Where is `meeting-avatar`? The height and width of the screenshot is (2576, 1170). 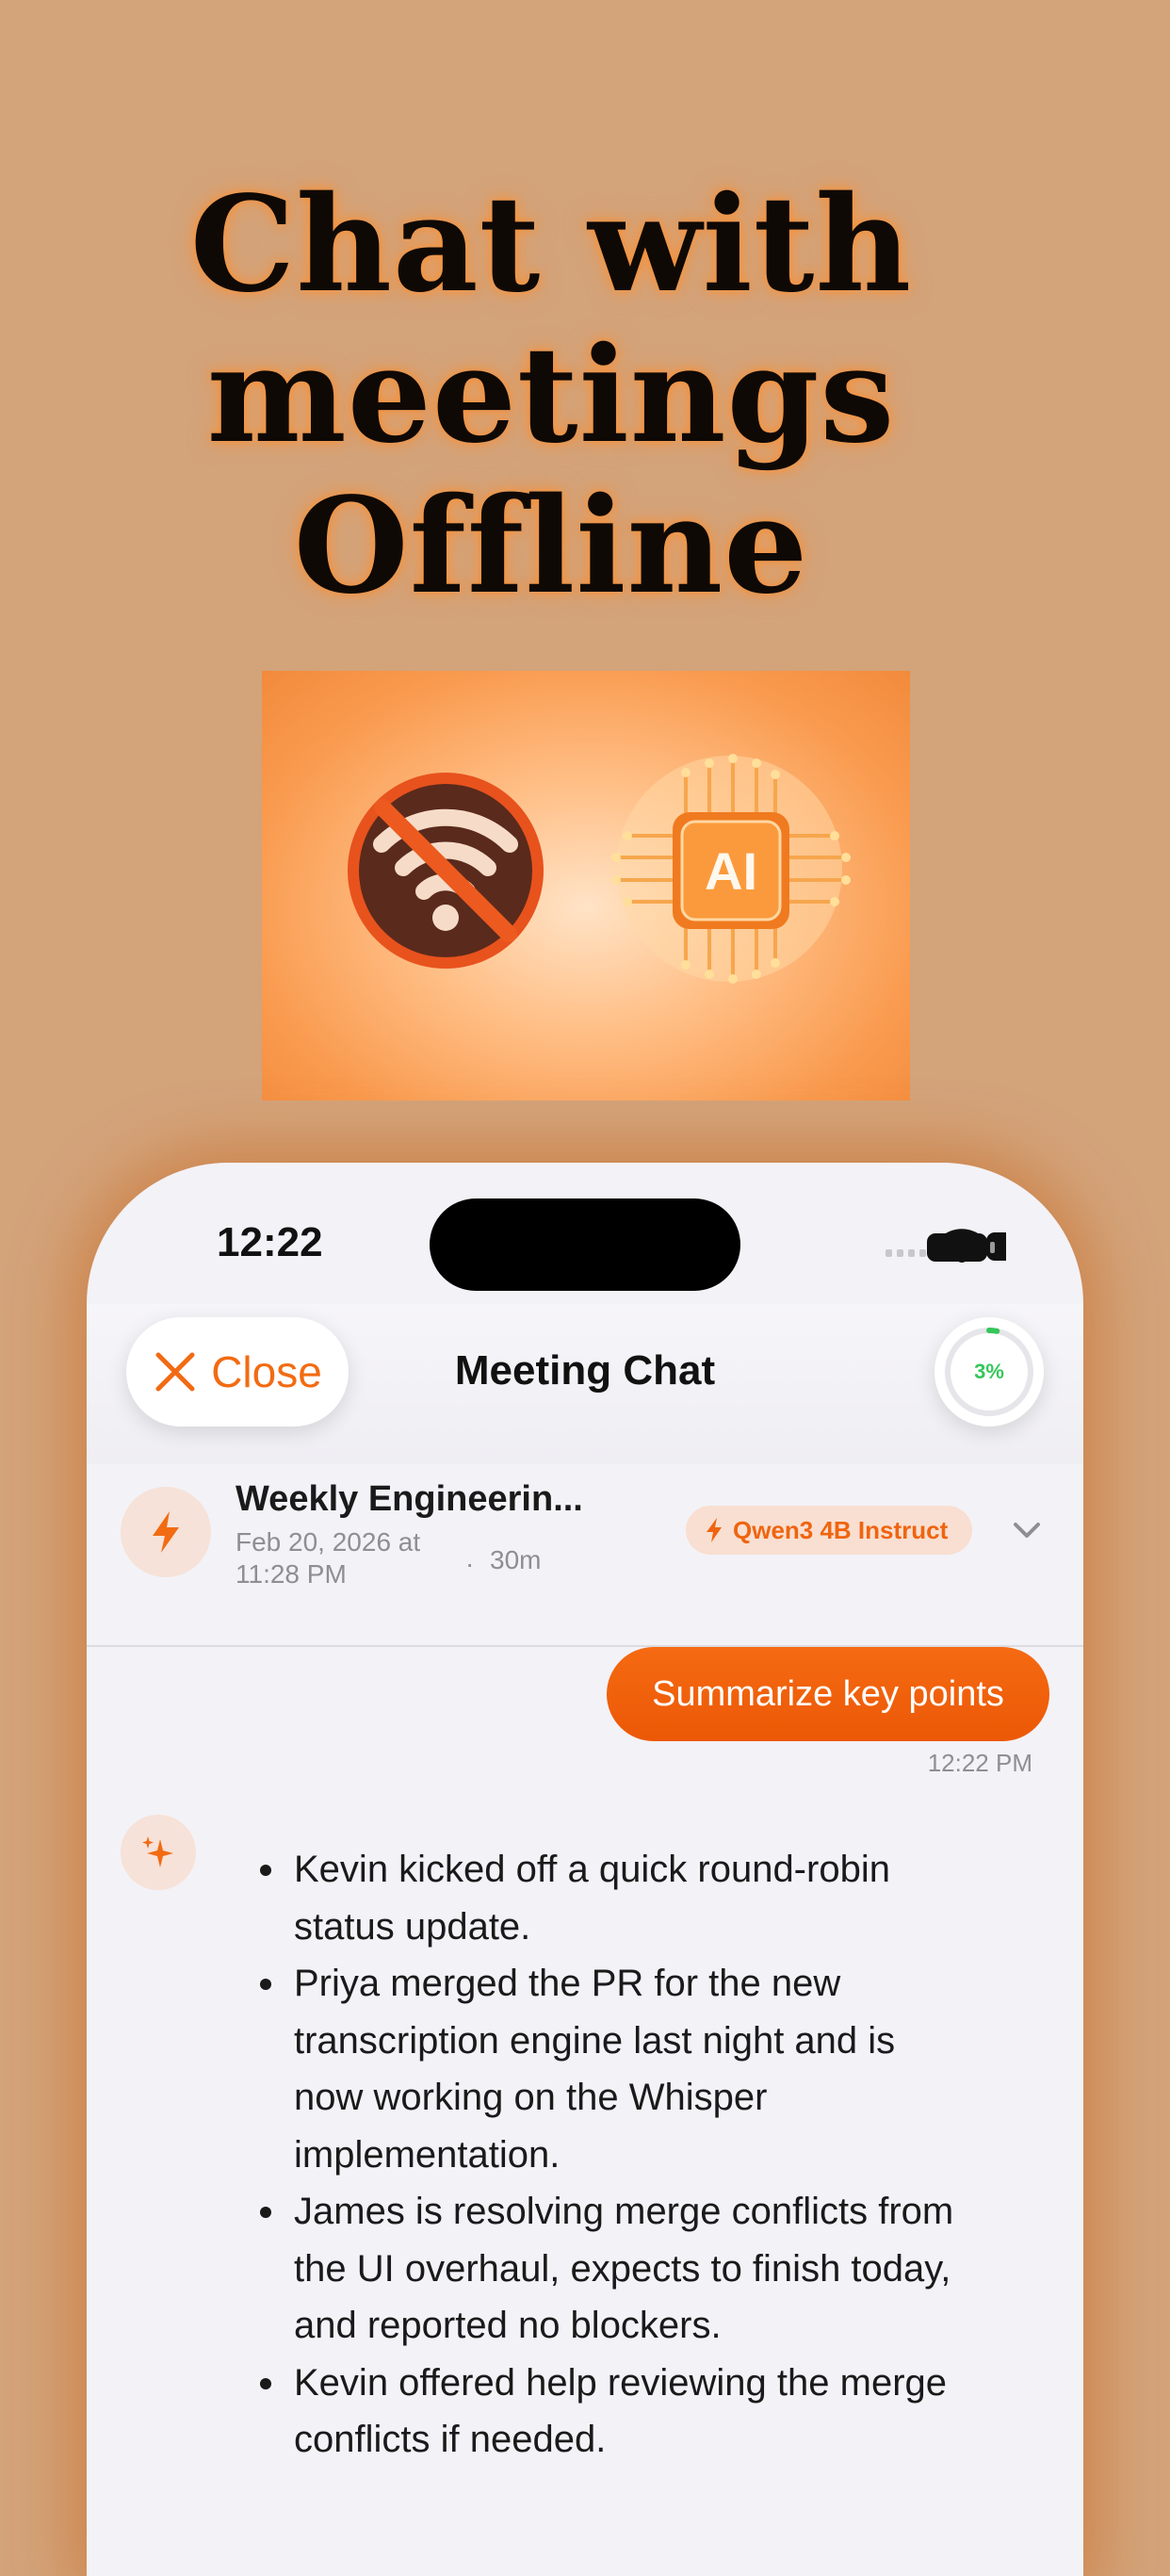
meeting-avatar is located at coordinates (166, 1532).